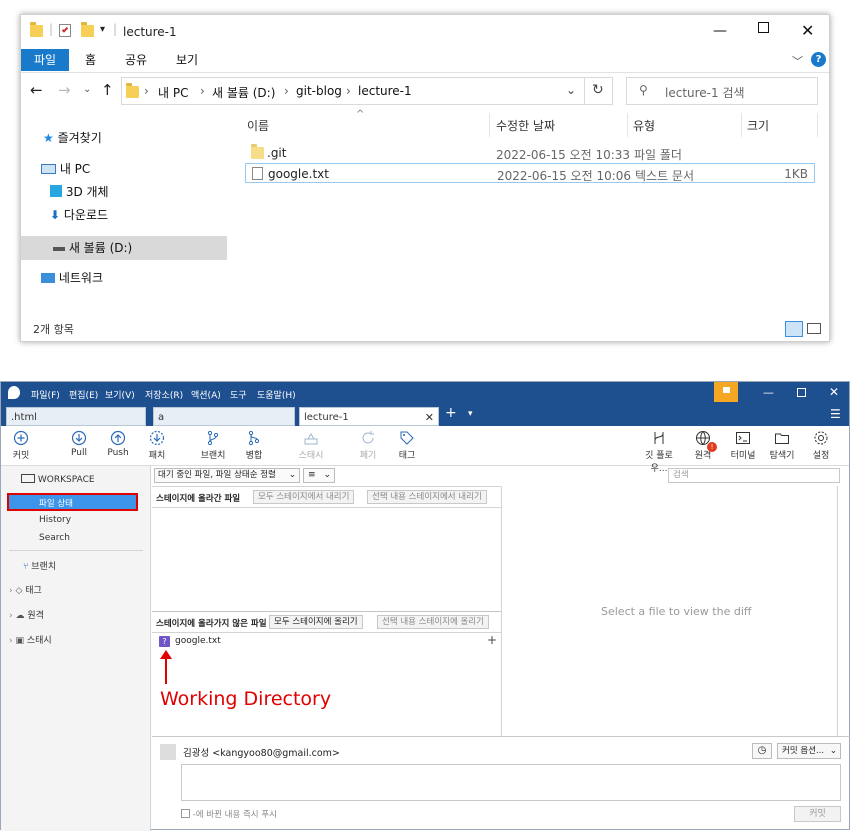 This screenshot has height=831, width=850. Describe the element at coordinates (530, 153) in the screenshot. I see `file-row-git: .git 2022-06-15 오전 10:33 파일 폴더` at that location.